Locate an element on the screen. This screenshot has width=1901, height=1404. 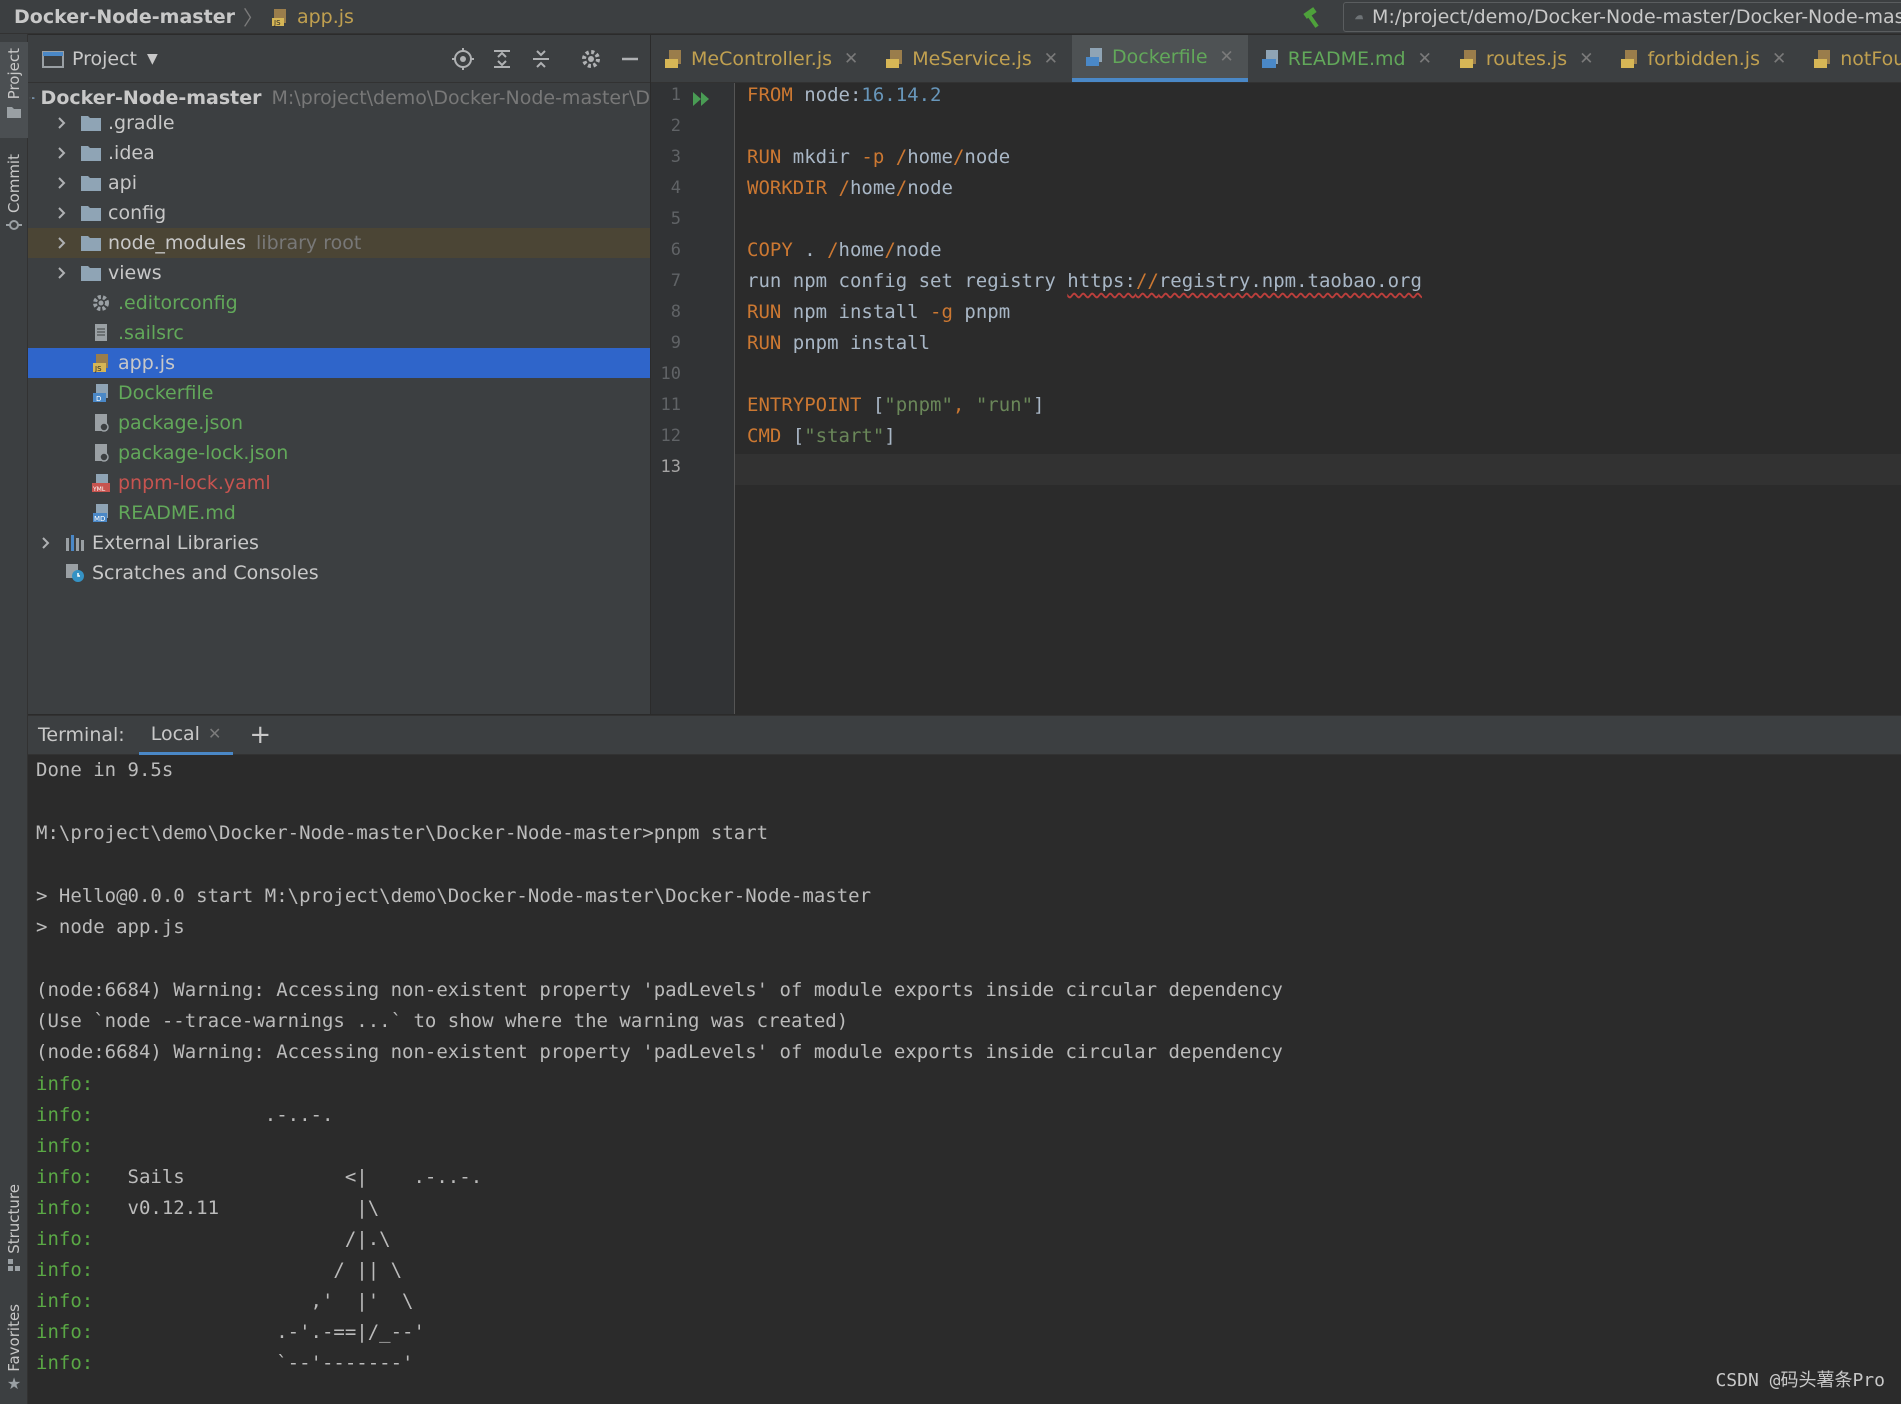
gear-icon is located at coordinates (591, 59).